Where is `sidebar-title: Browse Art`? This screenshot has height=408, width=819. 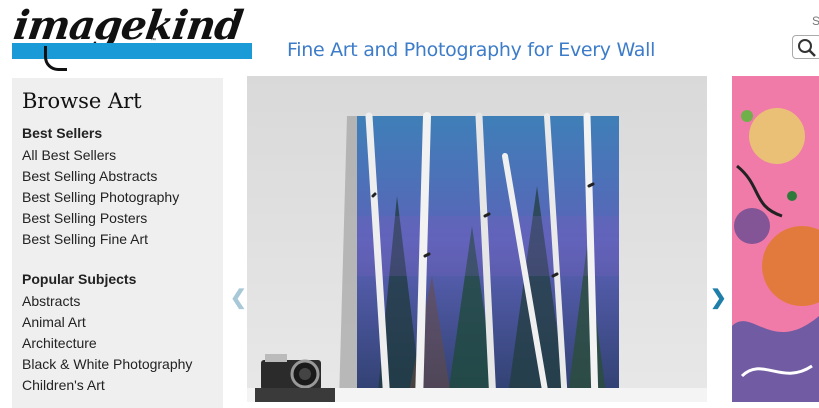 sidebar-title: Browse Art is located at coordinates (82, 101).